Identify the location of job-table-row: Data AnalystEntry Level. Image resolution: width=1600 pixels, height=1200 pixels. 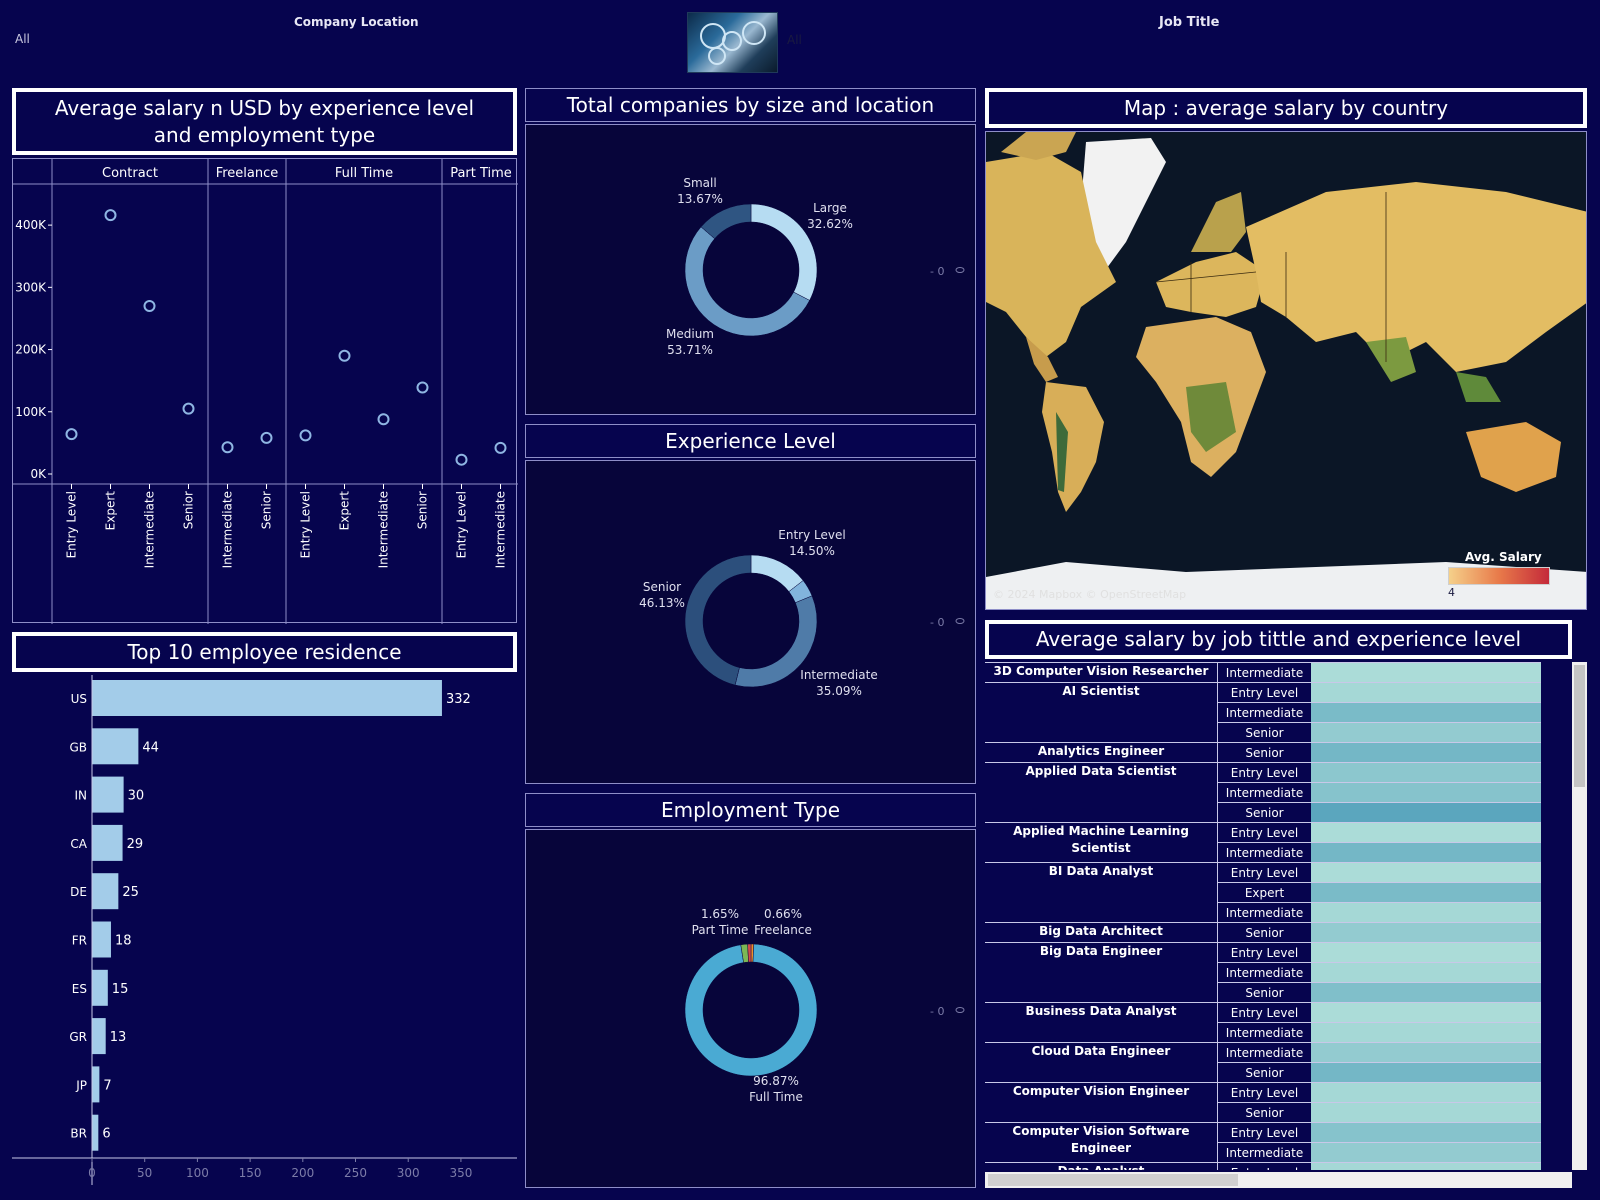
(1263, 1166).